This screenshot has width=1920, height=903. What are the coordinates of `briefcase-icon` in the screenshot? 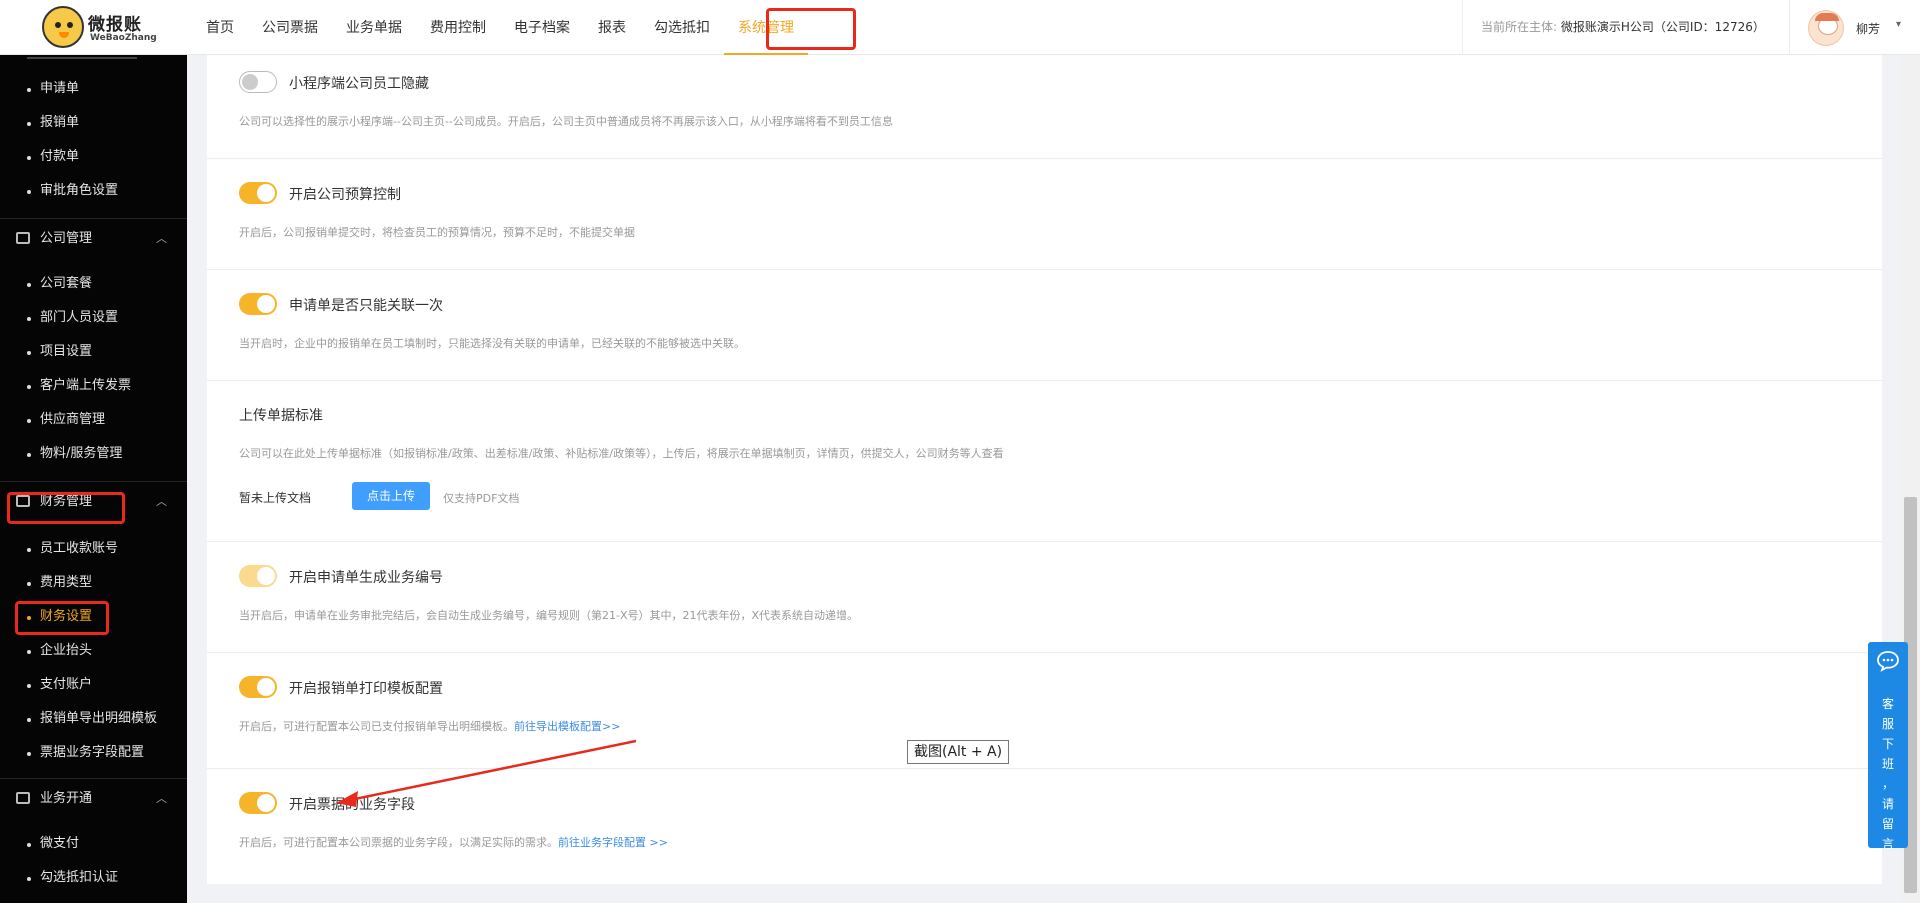 It's located at (23, 798).